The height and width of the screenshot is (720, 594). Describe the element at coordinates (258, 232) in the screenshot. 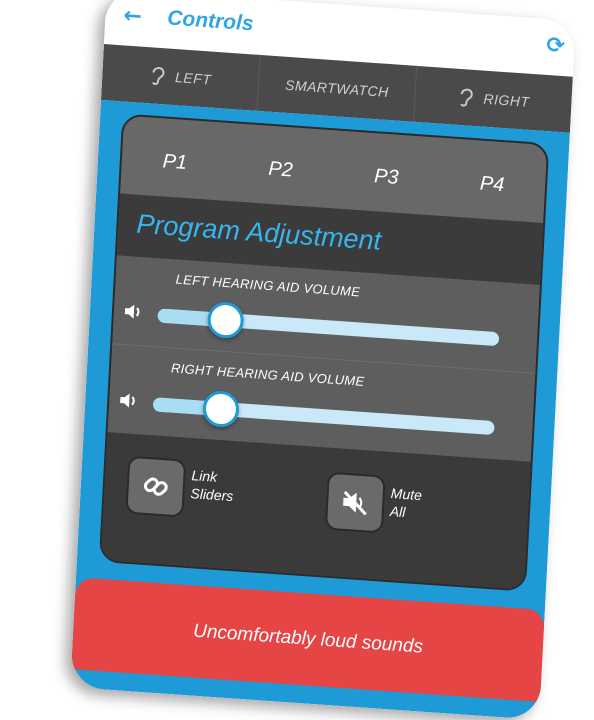

I see `section-title: Program Adjustment` at that location.